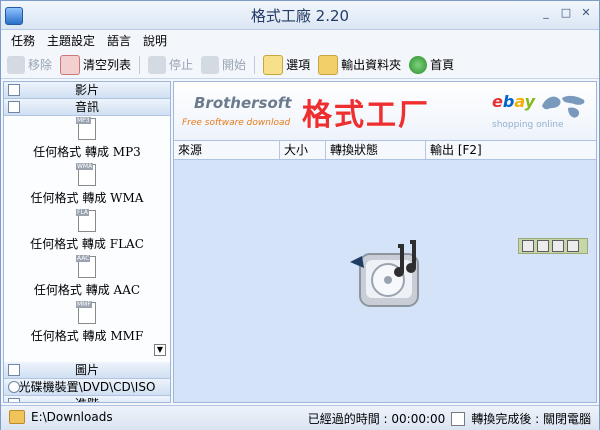 The width and height of the screenshot is (600, 430). I want to click on mp3-tag: MP3, so click(83, 120).